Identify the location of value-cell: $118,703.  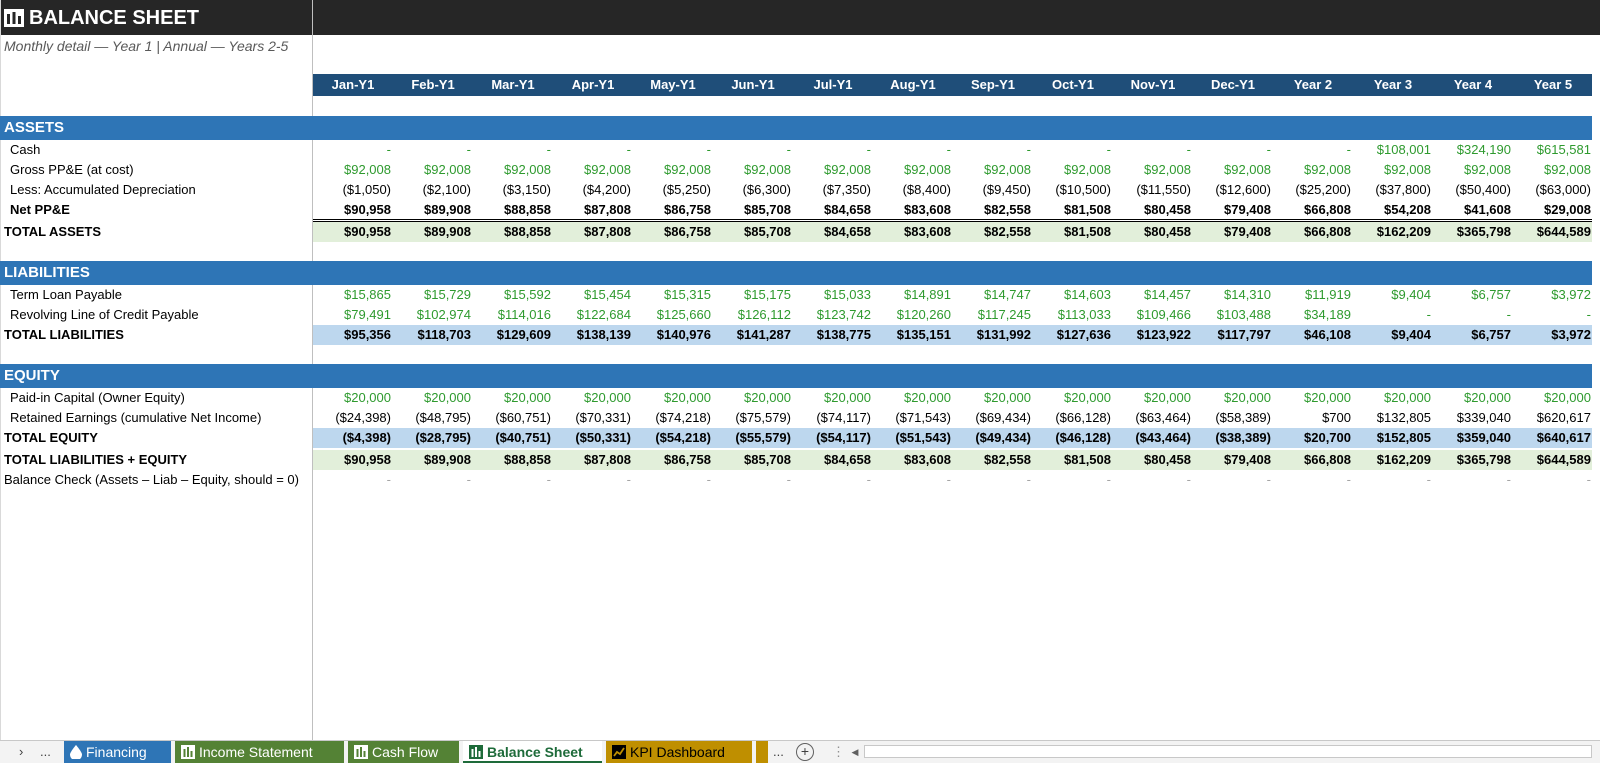
(432, 335).